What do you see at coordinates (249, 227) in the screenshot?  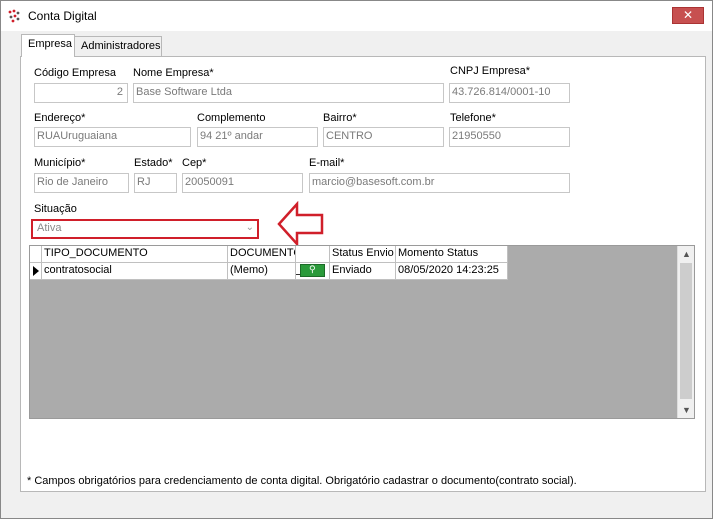 I see `chevron-down-icon: ⌄` at bounding box center [249, 227].